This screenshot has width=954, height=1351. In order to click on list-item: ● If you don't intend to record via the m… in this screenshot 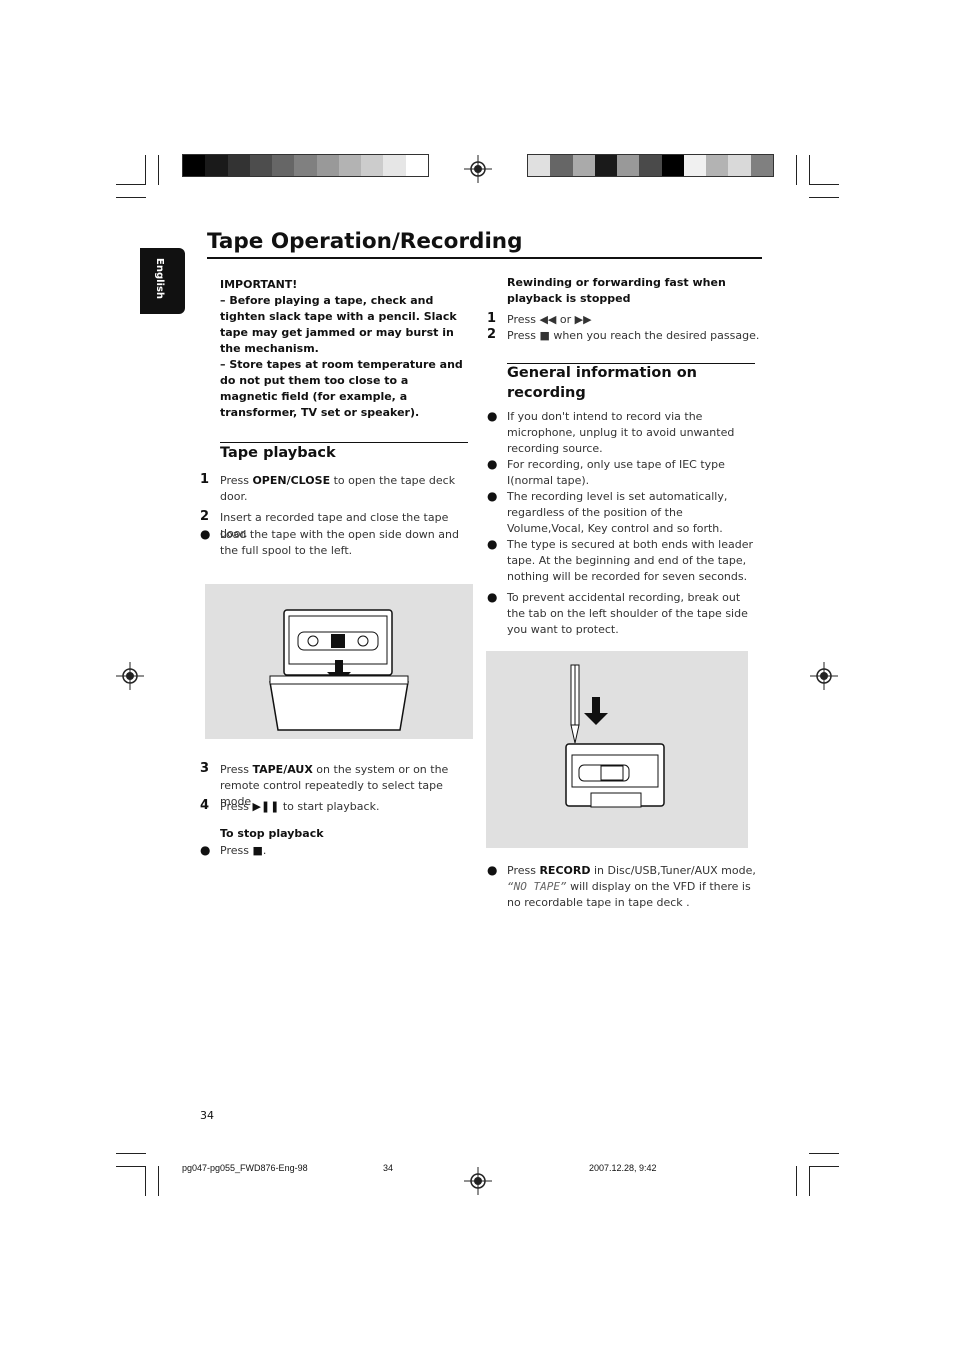, I will do `click(622, 433)`.